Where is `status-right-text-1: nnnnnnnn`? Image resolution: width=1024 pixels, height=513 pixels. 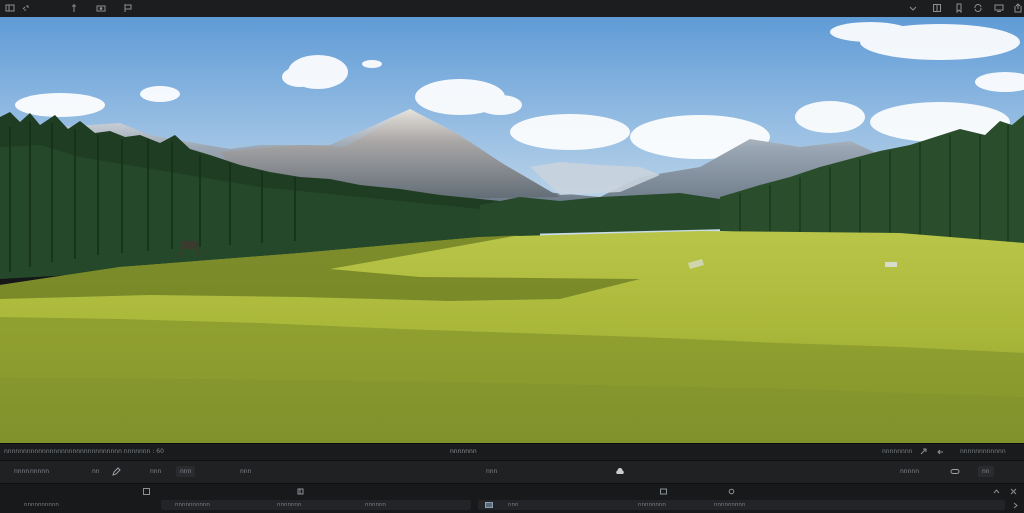
status-right-text-1: nnnnnnnn is located at coordinates (897, 451).